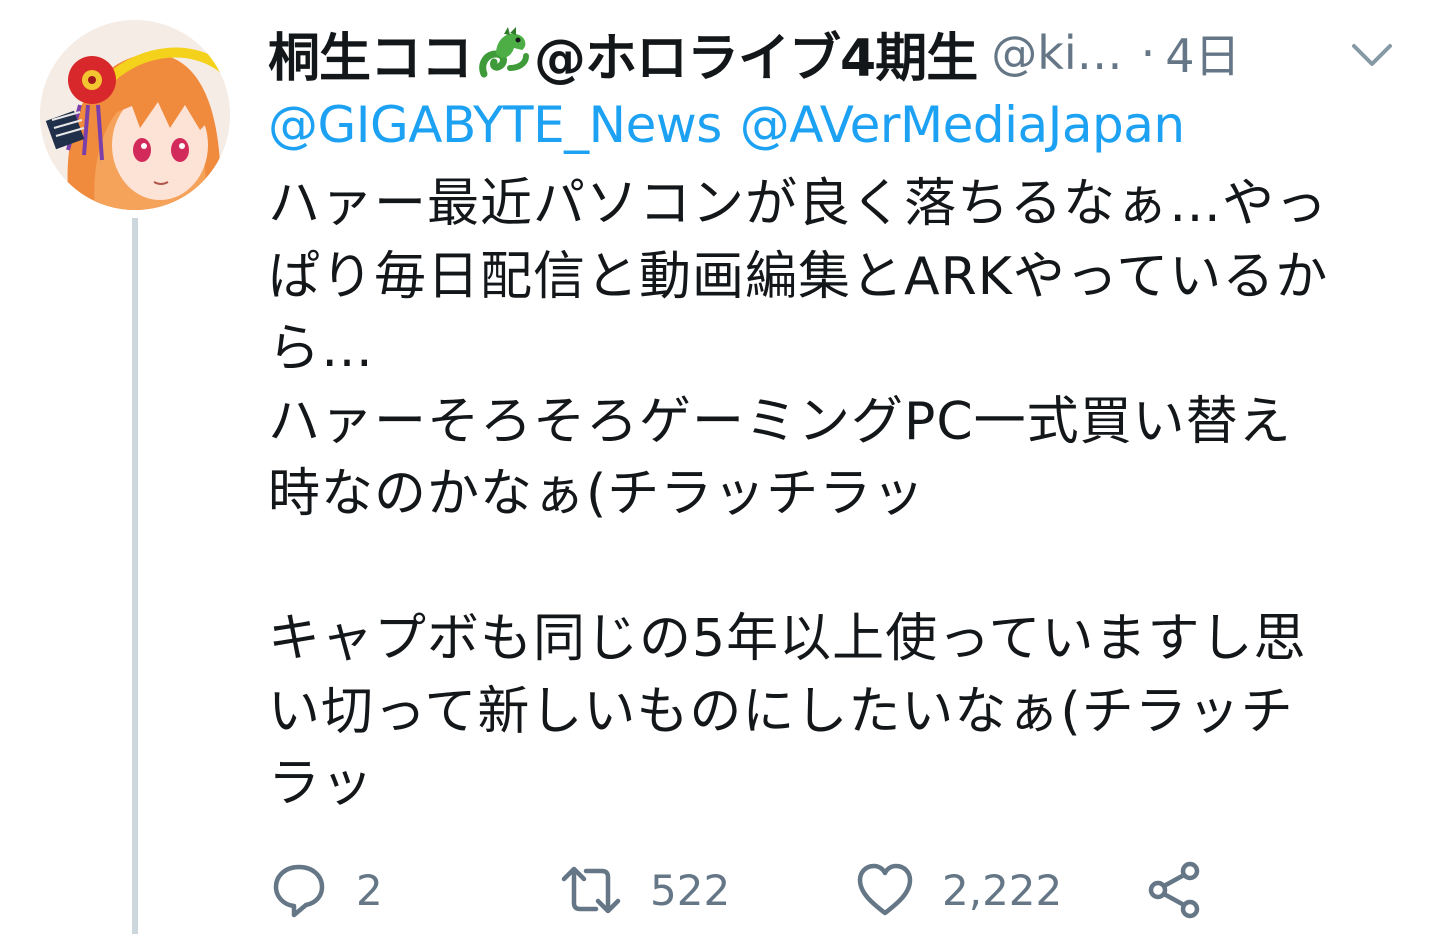 This screenshot has height=934, width=1440. Describe the element at coordinates (885, 889) in the screenshot. I see `heart-icon` at that location.